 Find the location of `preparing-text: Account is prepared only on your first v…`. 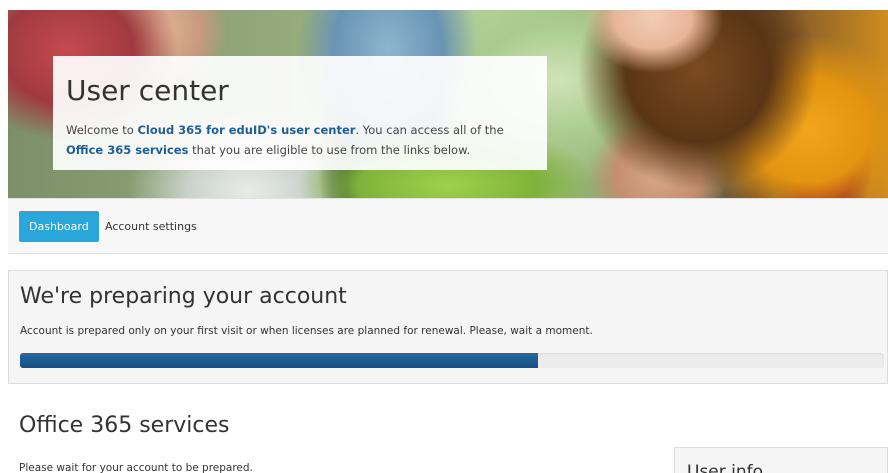

preparing-text: Account is prepared only on your first v… is located at coordinates (306, 331).